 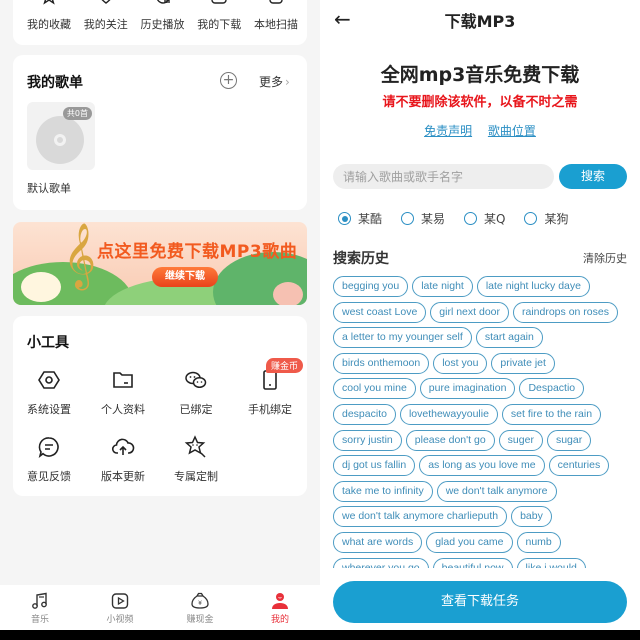 What do you see at coordinates (120, 601) in the screenshot?
I see `video-play-icon` at bounding box center [120, 601].